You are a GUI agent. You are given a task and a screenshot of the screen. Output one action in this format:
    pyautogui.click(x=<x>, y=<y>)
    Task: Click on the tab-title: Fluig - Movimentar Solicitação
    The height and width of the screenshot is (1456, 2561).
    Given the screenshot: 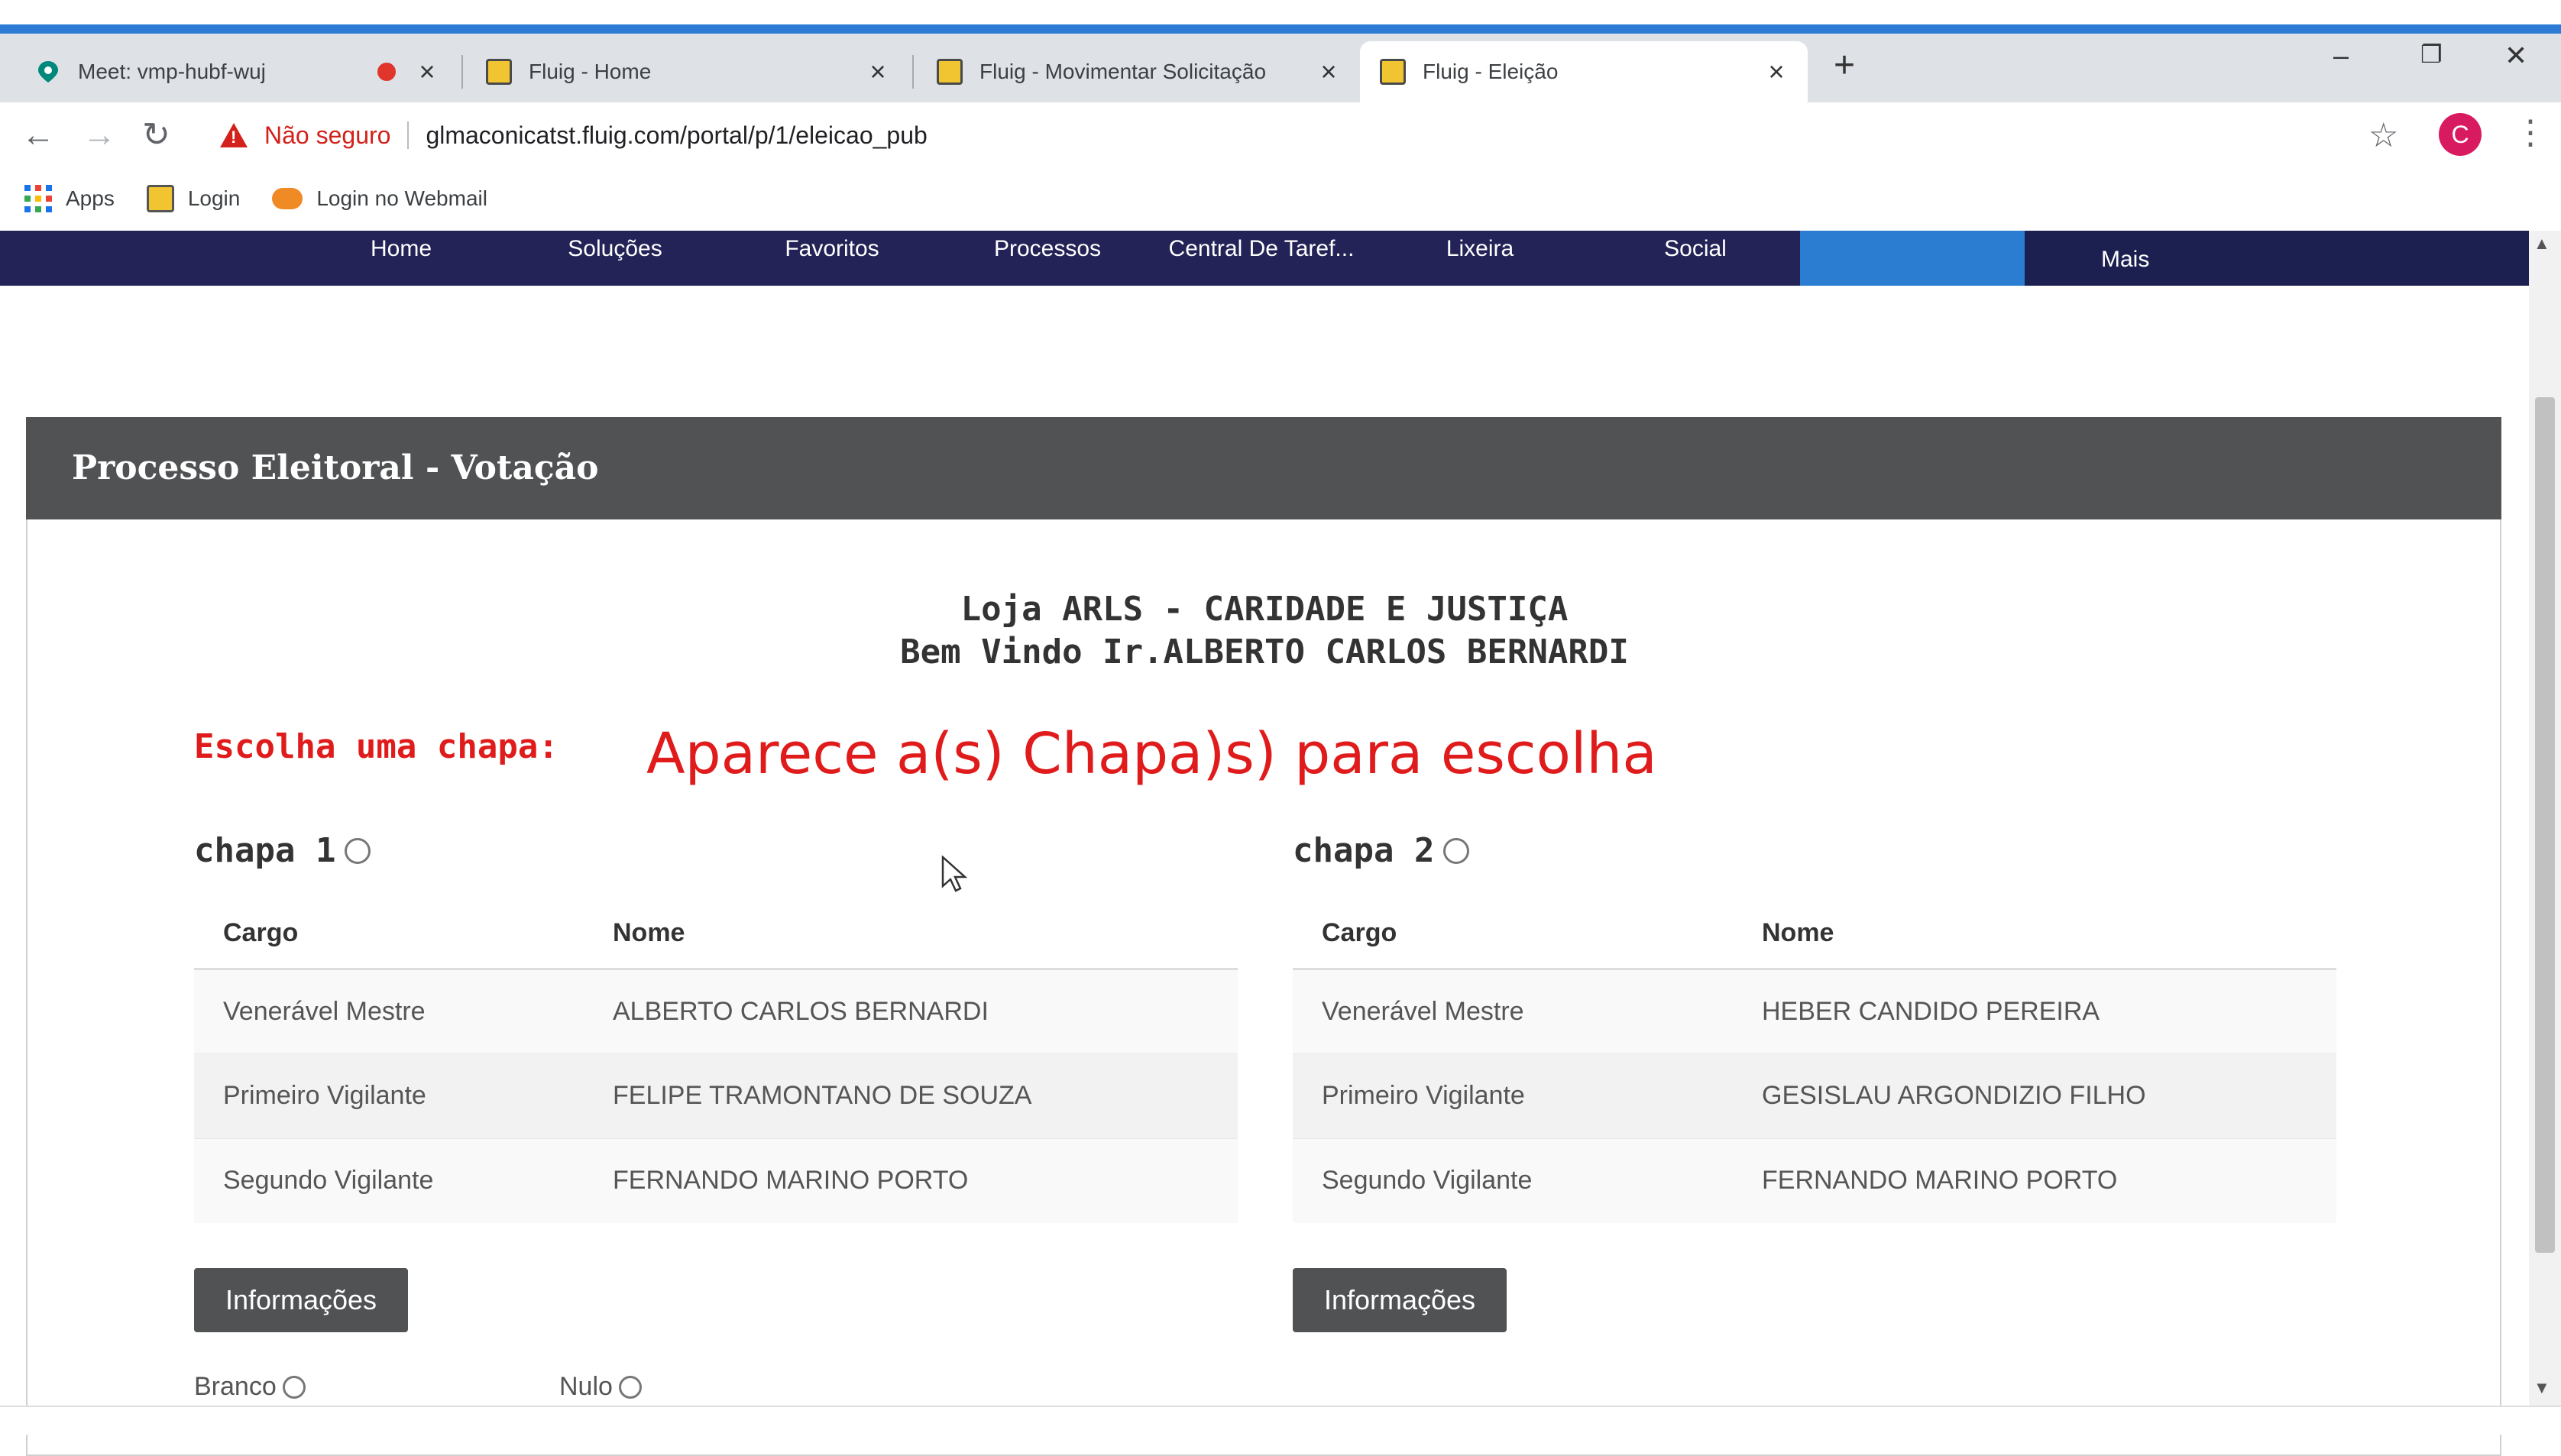 What is the action you would take?
    pyautogui.click(x=1123, y=72)
    